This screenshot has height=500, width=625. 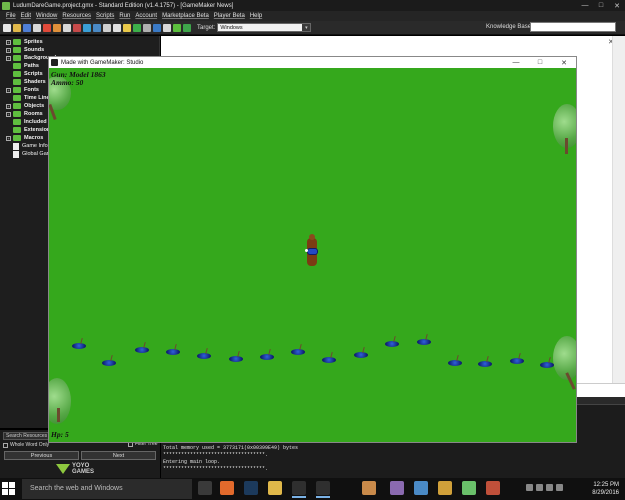 I want to click on sprite-icon, so click(x=77, y=27).